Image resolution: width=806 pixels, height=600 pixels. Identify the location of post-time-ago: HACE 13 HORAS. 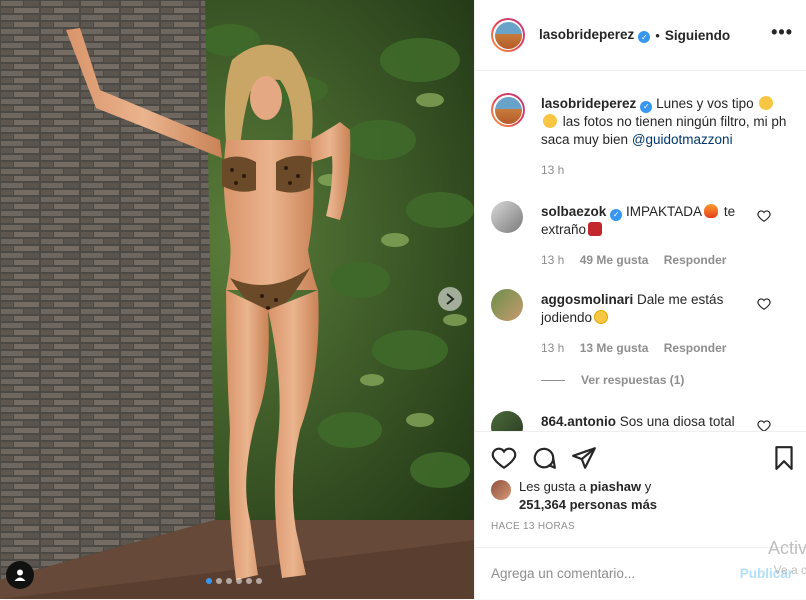
(533, 526).